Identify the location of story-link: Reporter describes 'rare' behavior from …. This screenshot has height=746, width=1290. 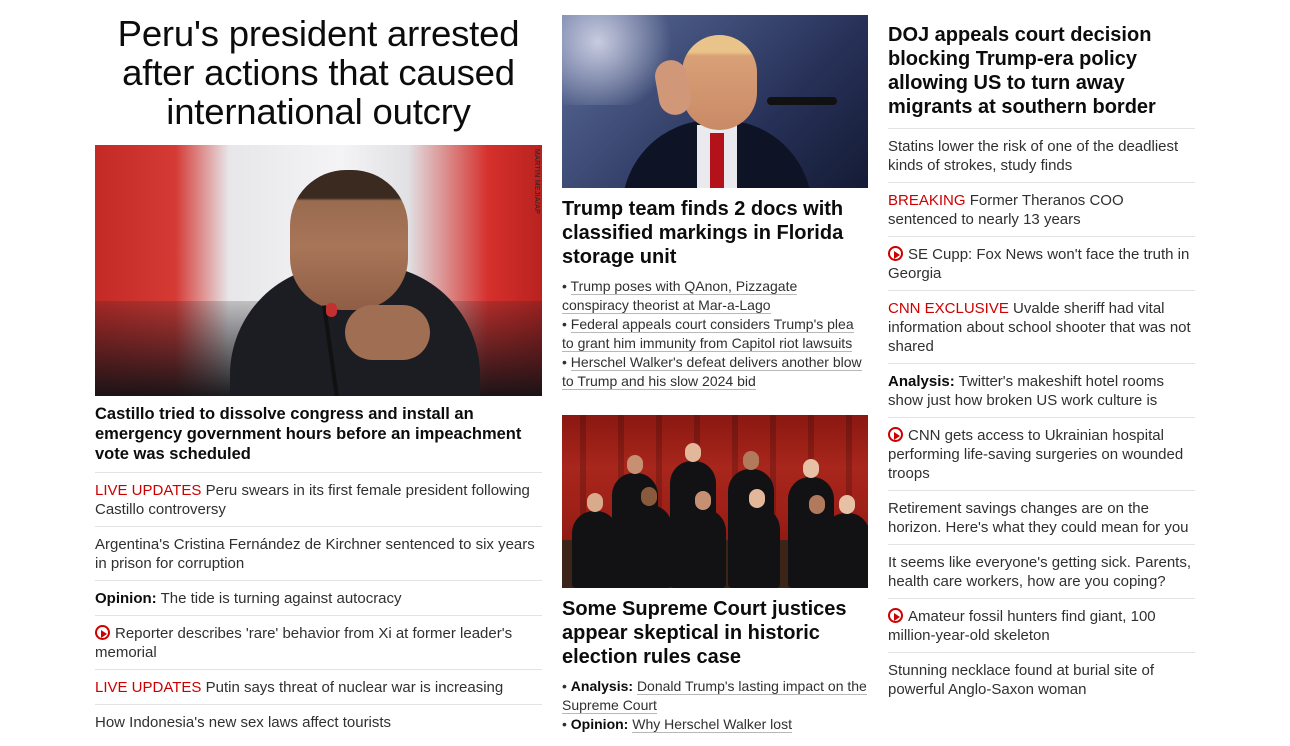
(318, 643).